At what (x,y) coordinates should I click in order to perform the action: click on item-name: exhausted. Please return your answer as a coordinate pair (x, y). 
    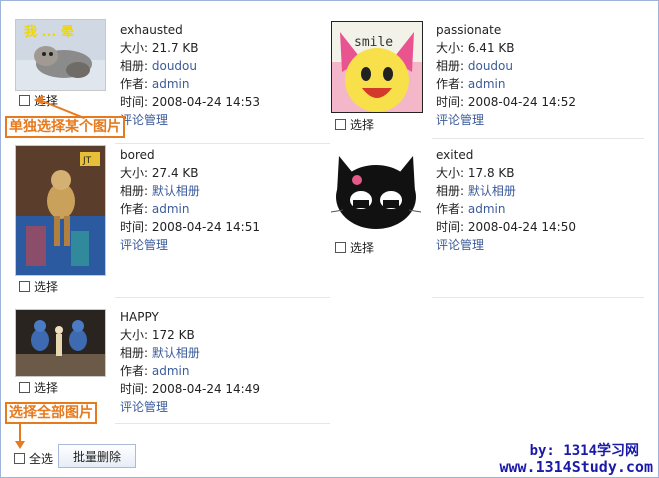
    Looking at the image, I should click on (151, 30).